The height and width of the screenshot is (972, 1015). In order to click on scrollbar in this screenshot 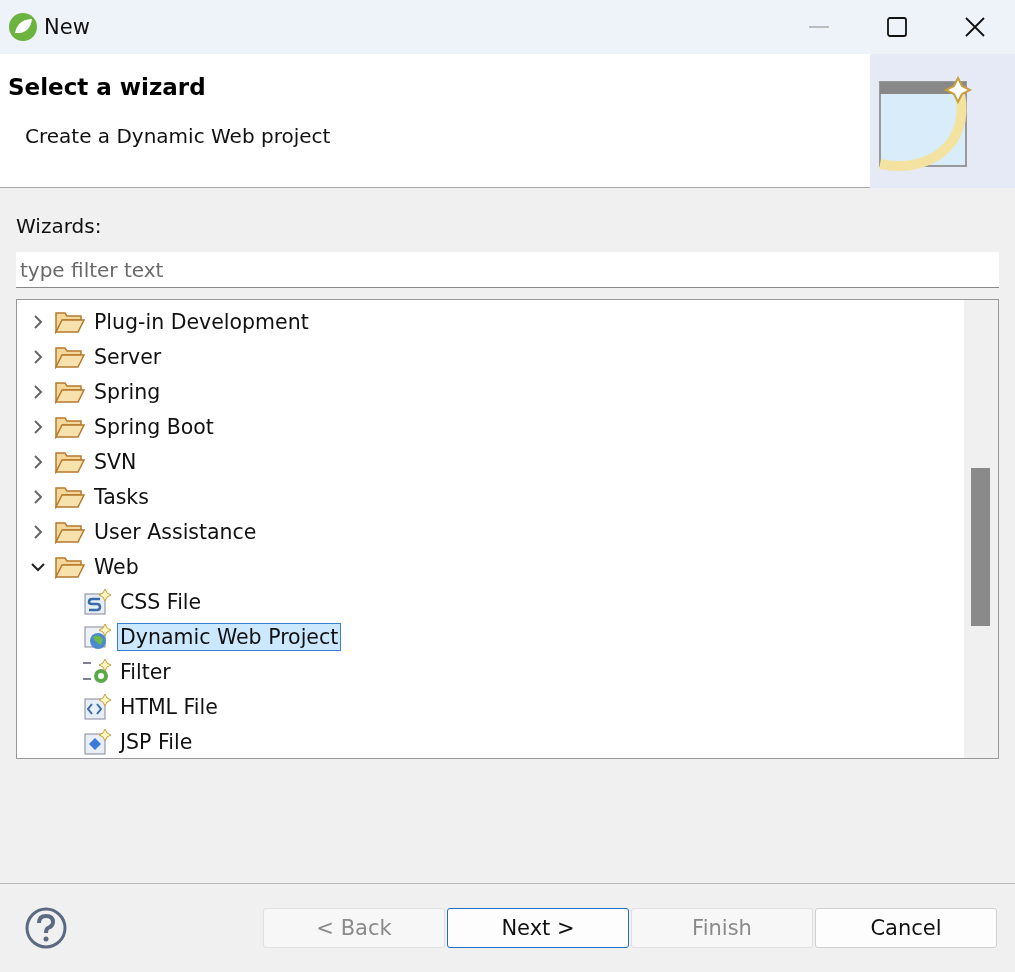, I will do `click(981, 529)`.